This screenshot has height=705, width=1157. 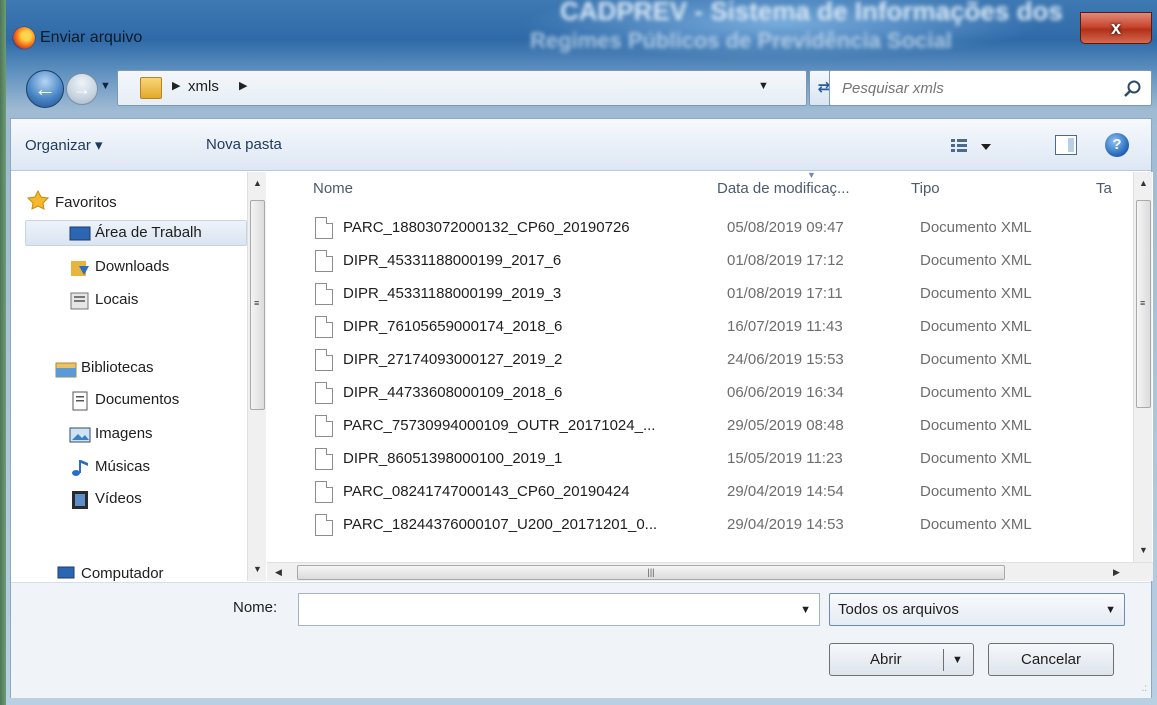 I want to click on close-button: x, so click(x=1116, y=28).